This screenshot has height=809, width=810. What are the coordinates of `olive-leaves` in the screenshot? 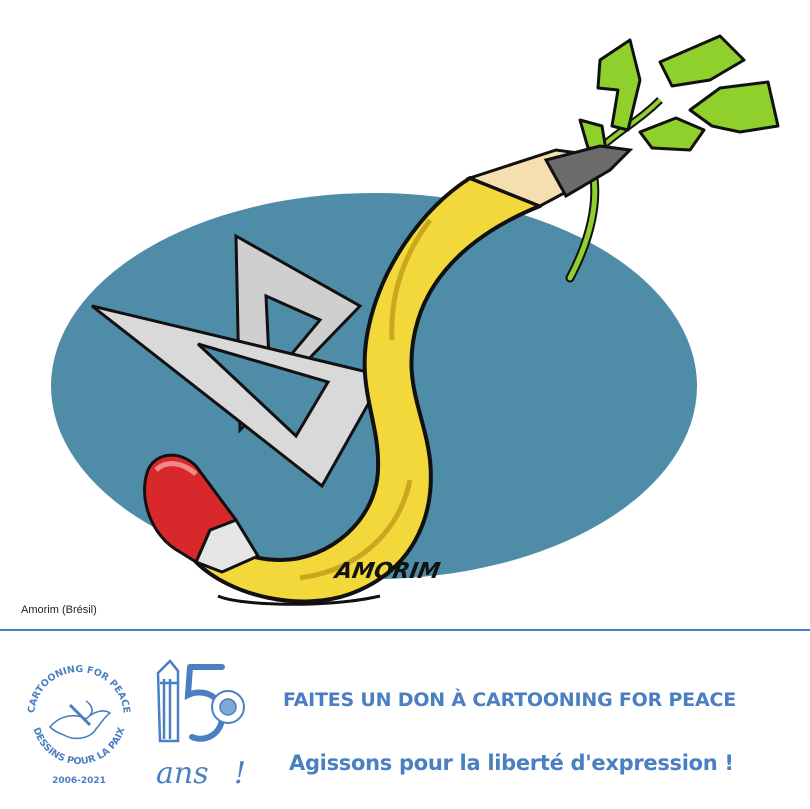 It's located at (679, 93).